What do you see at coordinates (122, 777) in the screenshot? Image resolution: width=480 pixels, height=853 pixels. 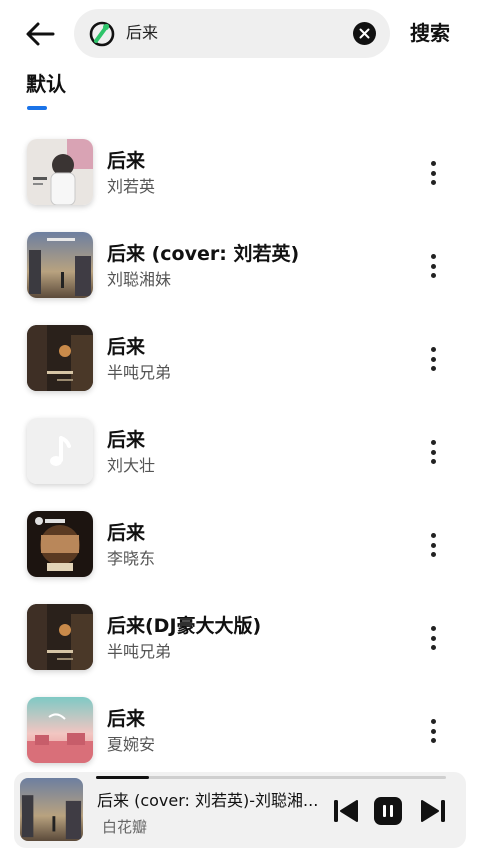 I see `progress-fill` at bounding box center [122, 777].